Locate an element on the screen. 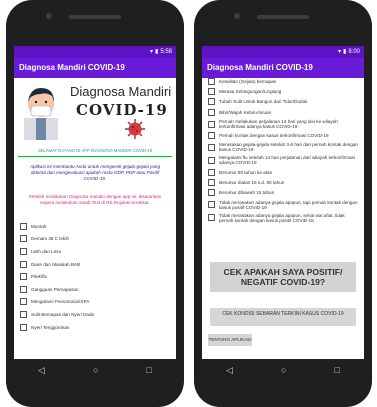 The width and height of the screenshot is (377, 407). status-time: 5:58 is located at coordinates (166, 52).